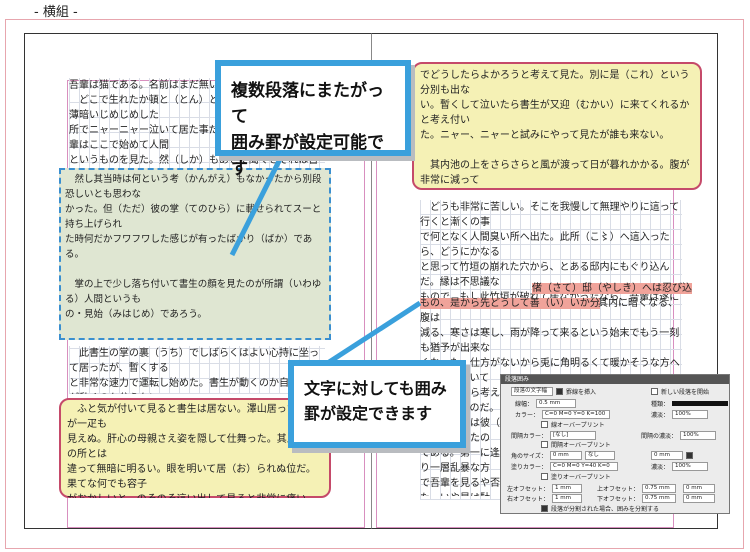  What do you see at coordinates (559, 391) in the screenshot?
I see `frame-checkbox` at bounding box center [559, 391].